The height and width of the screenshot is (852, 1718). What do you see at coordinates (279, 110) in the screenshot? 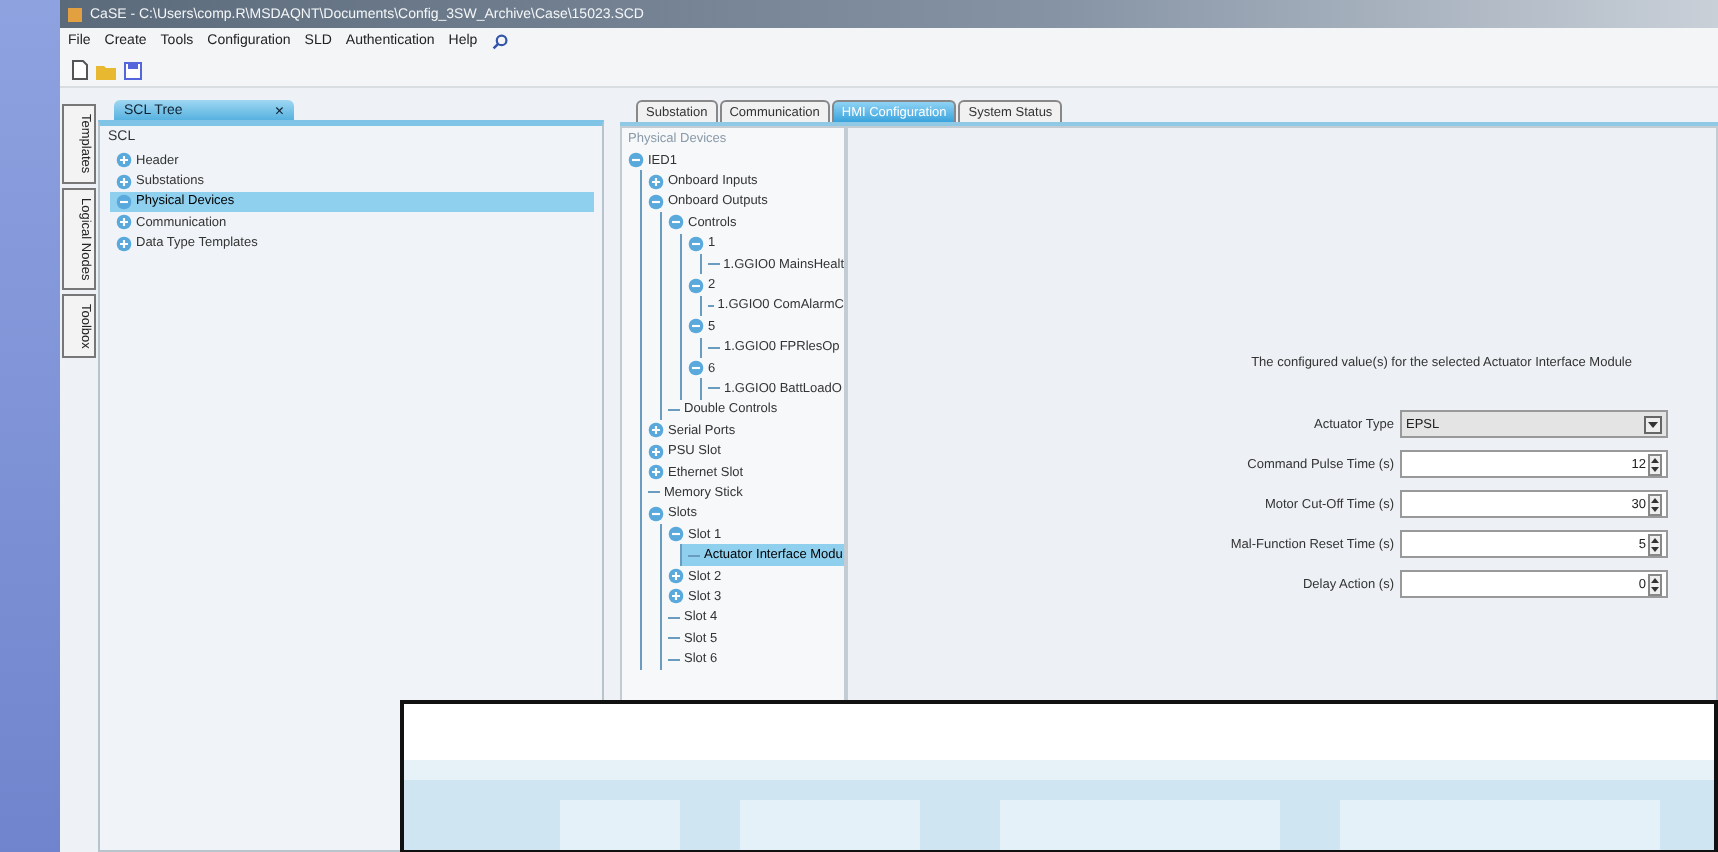
I see `close-tab-button: ×` at bounding box center [279, 110].